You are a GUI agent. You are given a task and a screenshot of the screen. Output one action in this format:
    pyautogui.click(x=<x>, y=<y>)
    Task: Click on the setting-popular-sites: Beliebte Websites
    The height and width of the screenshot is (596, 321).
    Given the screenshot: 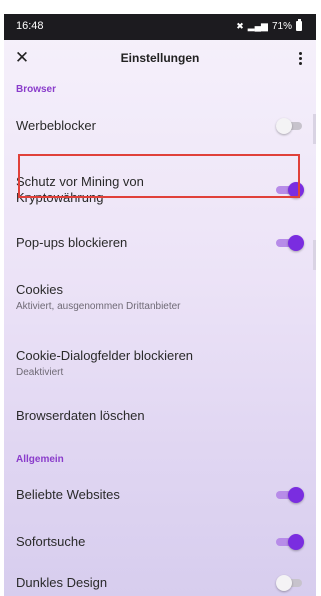 What is the action you would take?
    pyautogui.click(x=160, y=496)
    